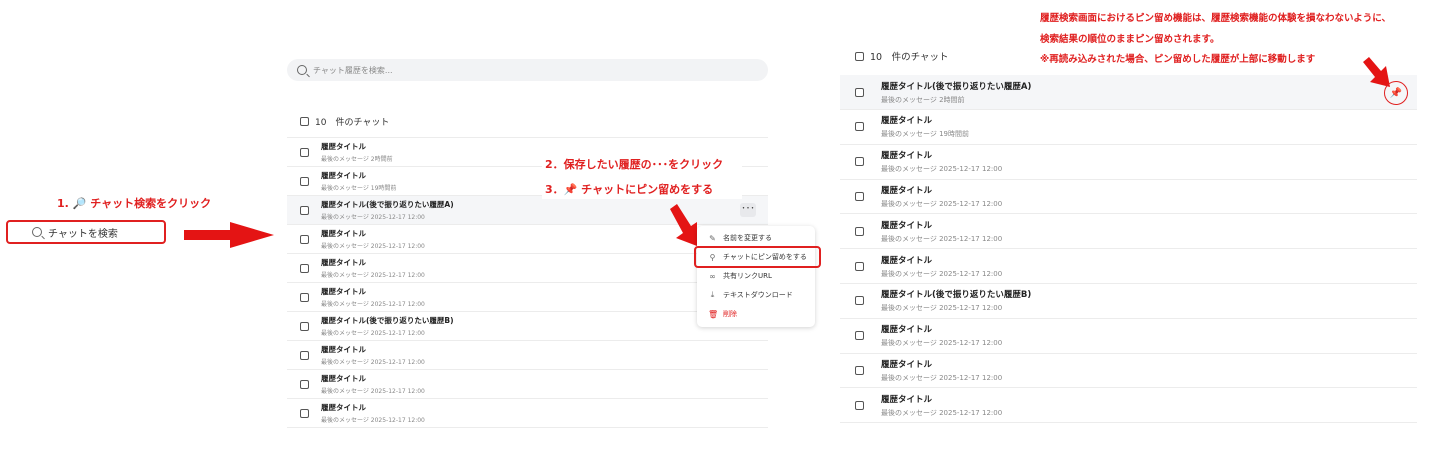 The height and width of the screenshot is (450, 1434). I want to click on menu-item: 🗑 削除, so click(756, 314).